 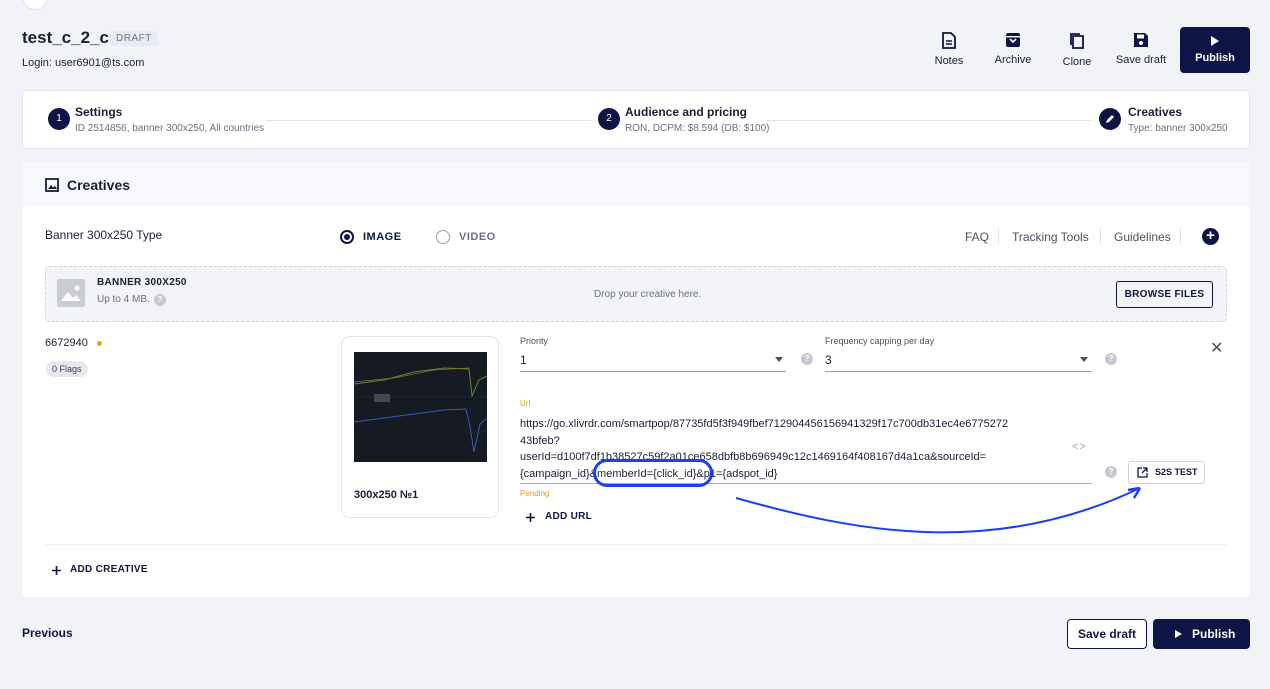 I want to click on login-text: Login: user6901@ts.com, so click(x=83, y=63).